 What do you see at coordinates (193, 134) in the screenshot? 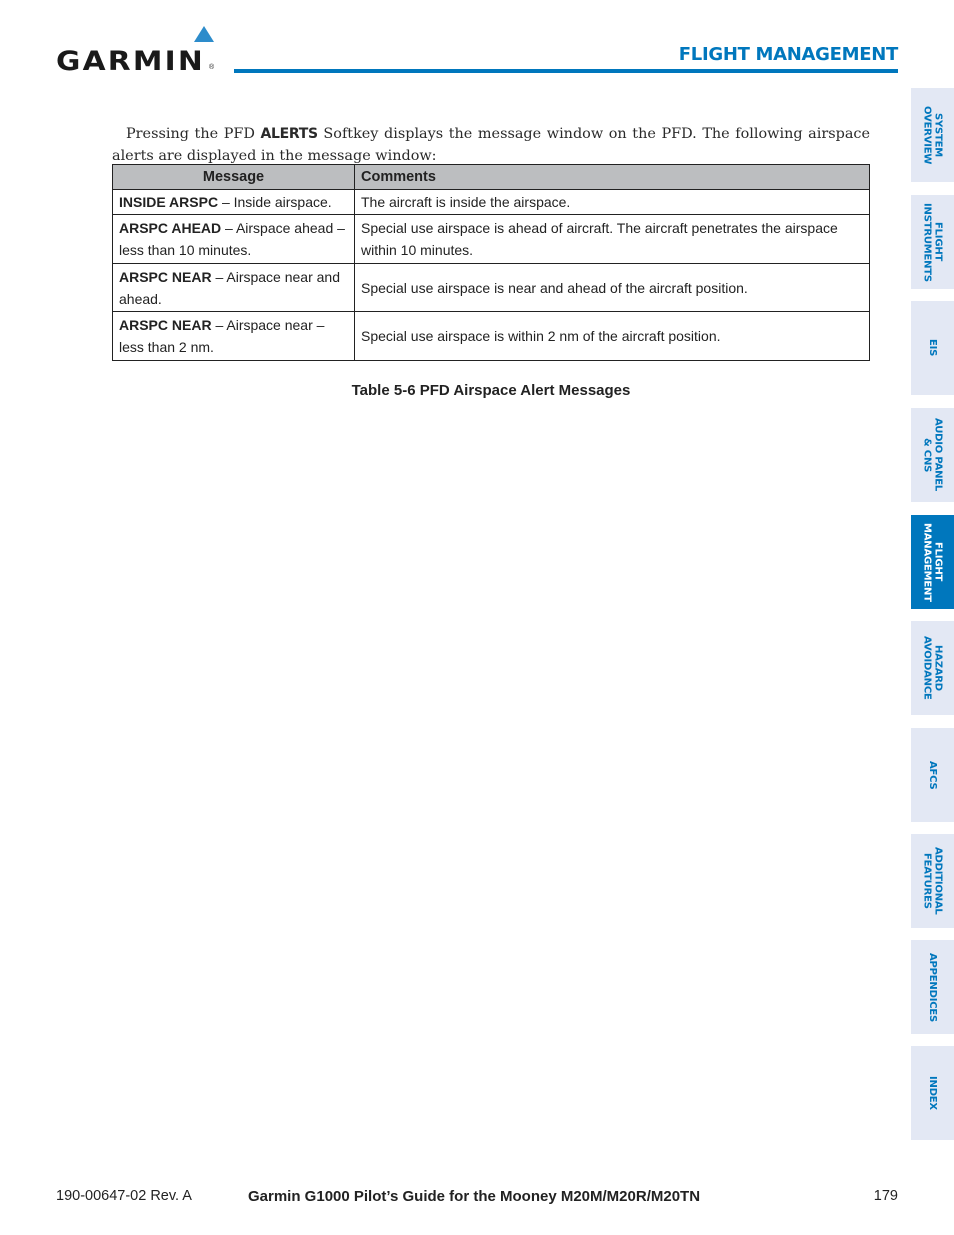
I see `intro-text-before: Pressing the PFD` at bounding box center [193, 134].